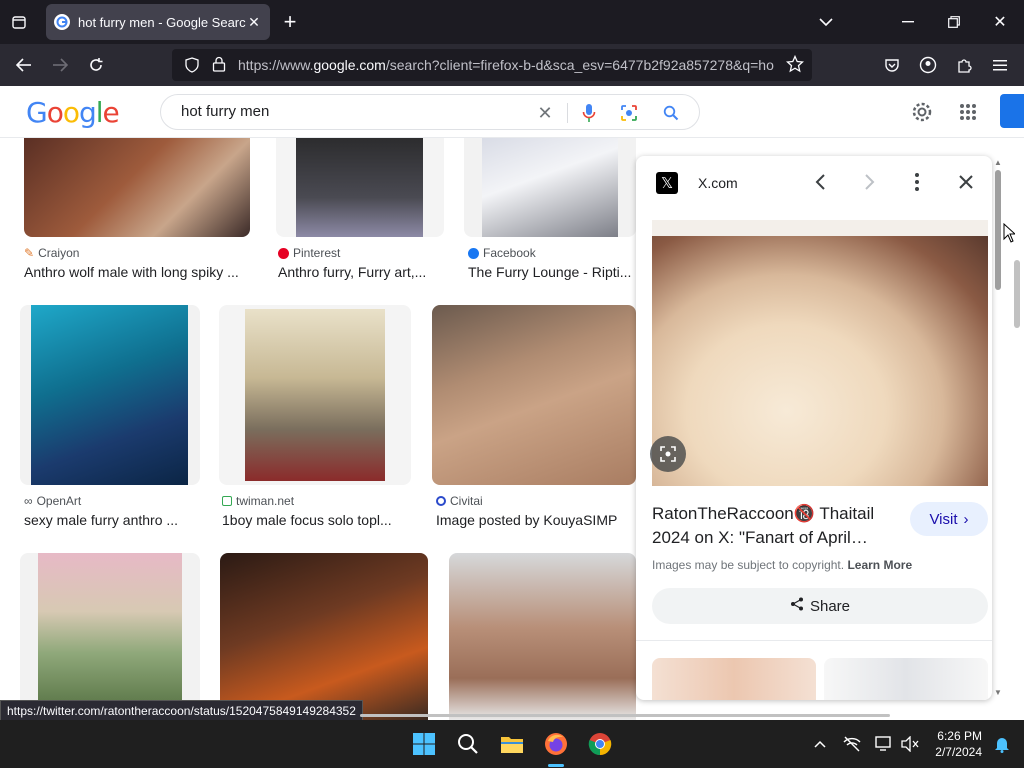 This screenshot has height=768, width=1024. I want to click on logo-letter: G, so click(37, 112).